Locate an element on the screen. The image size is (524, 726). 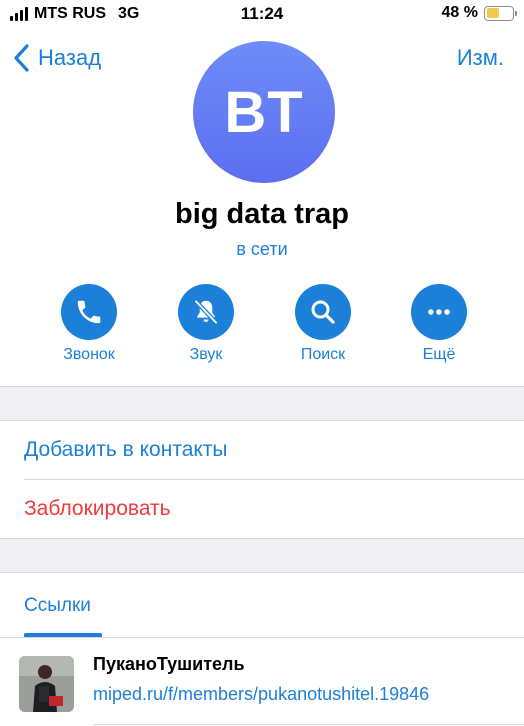
tab-underline is located at coordinates (262, 637).